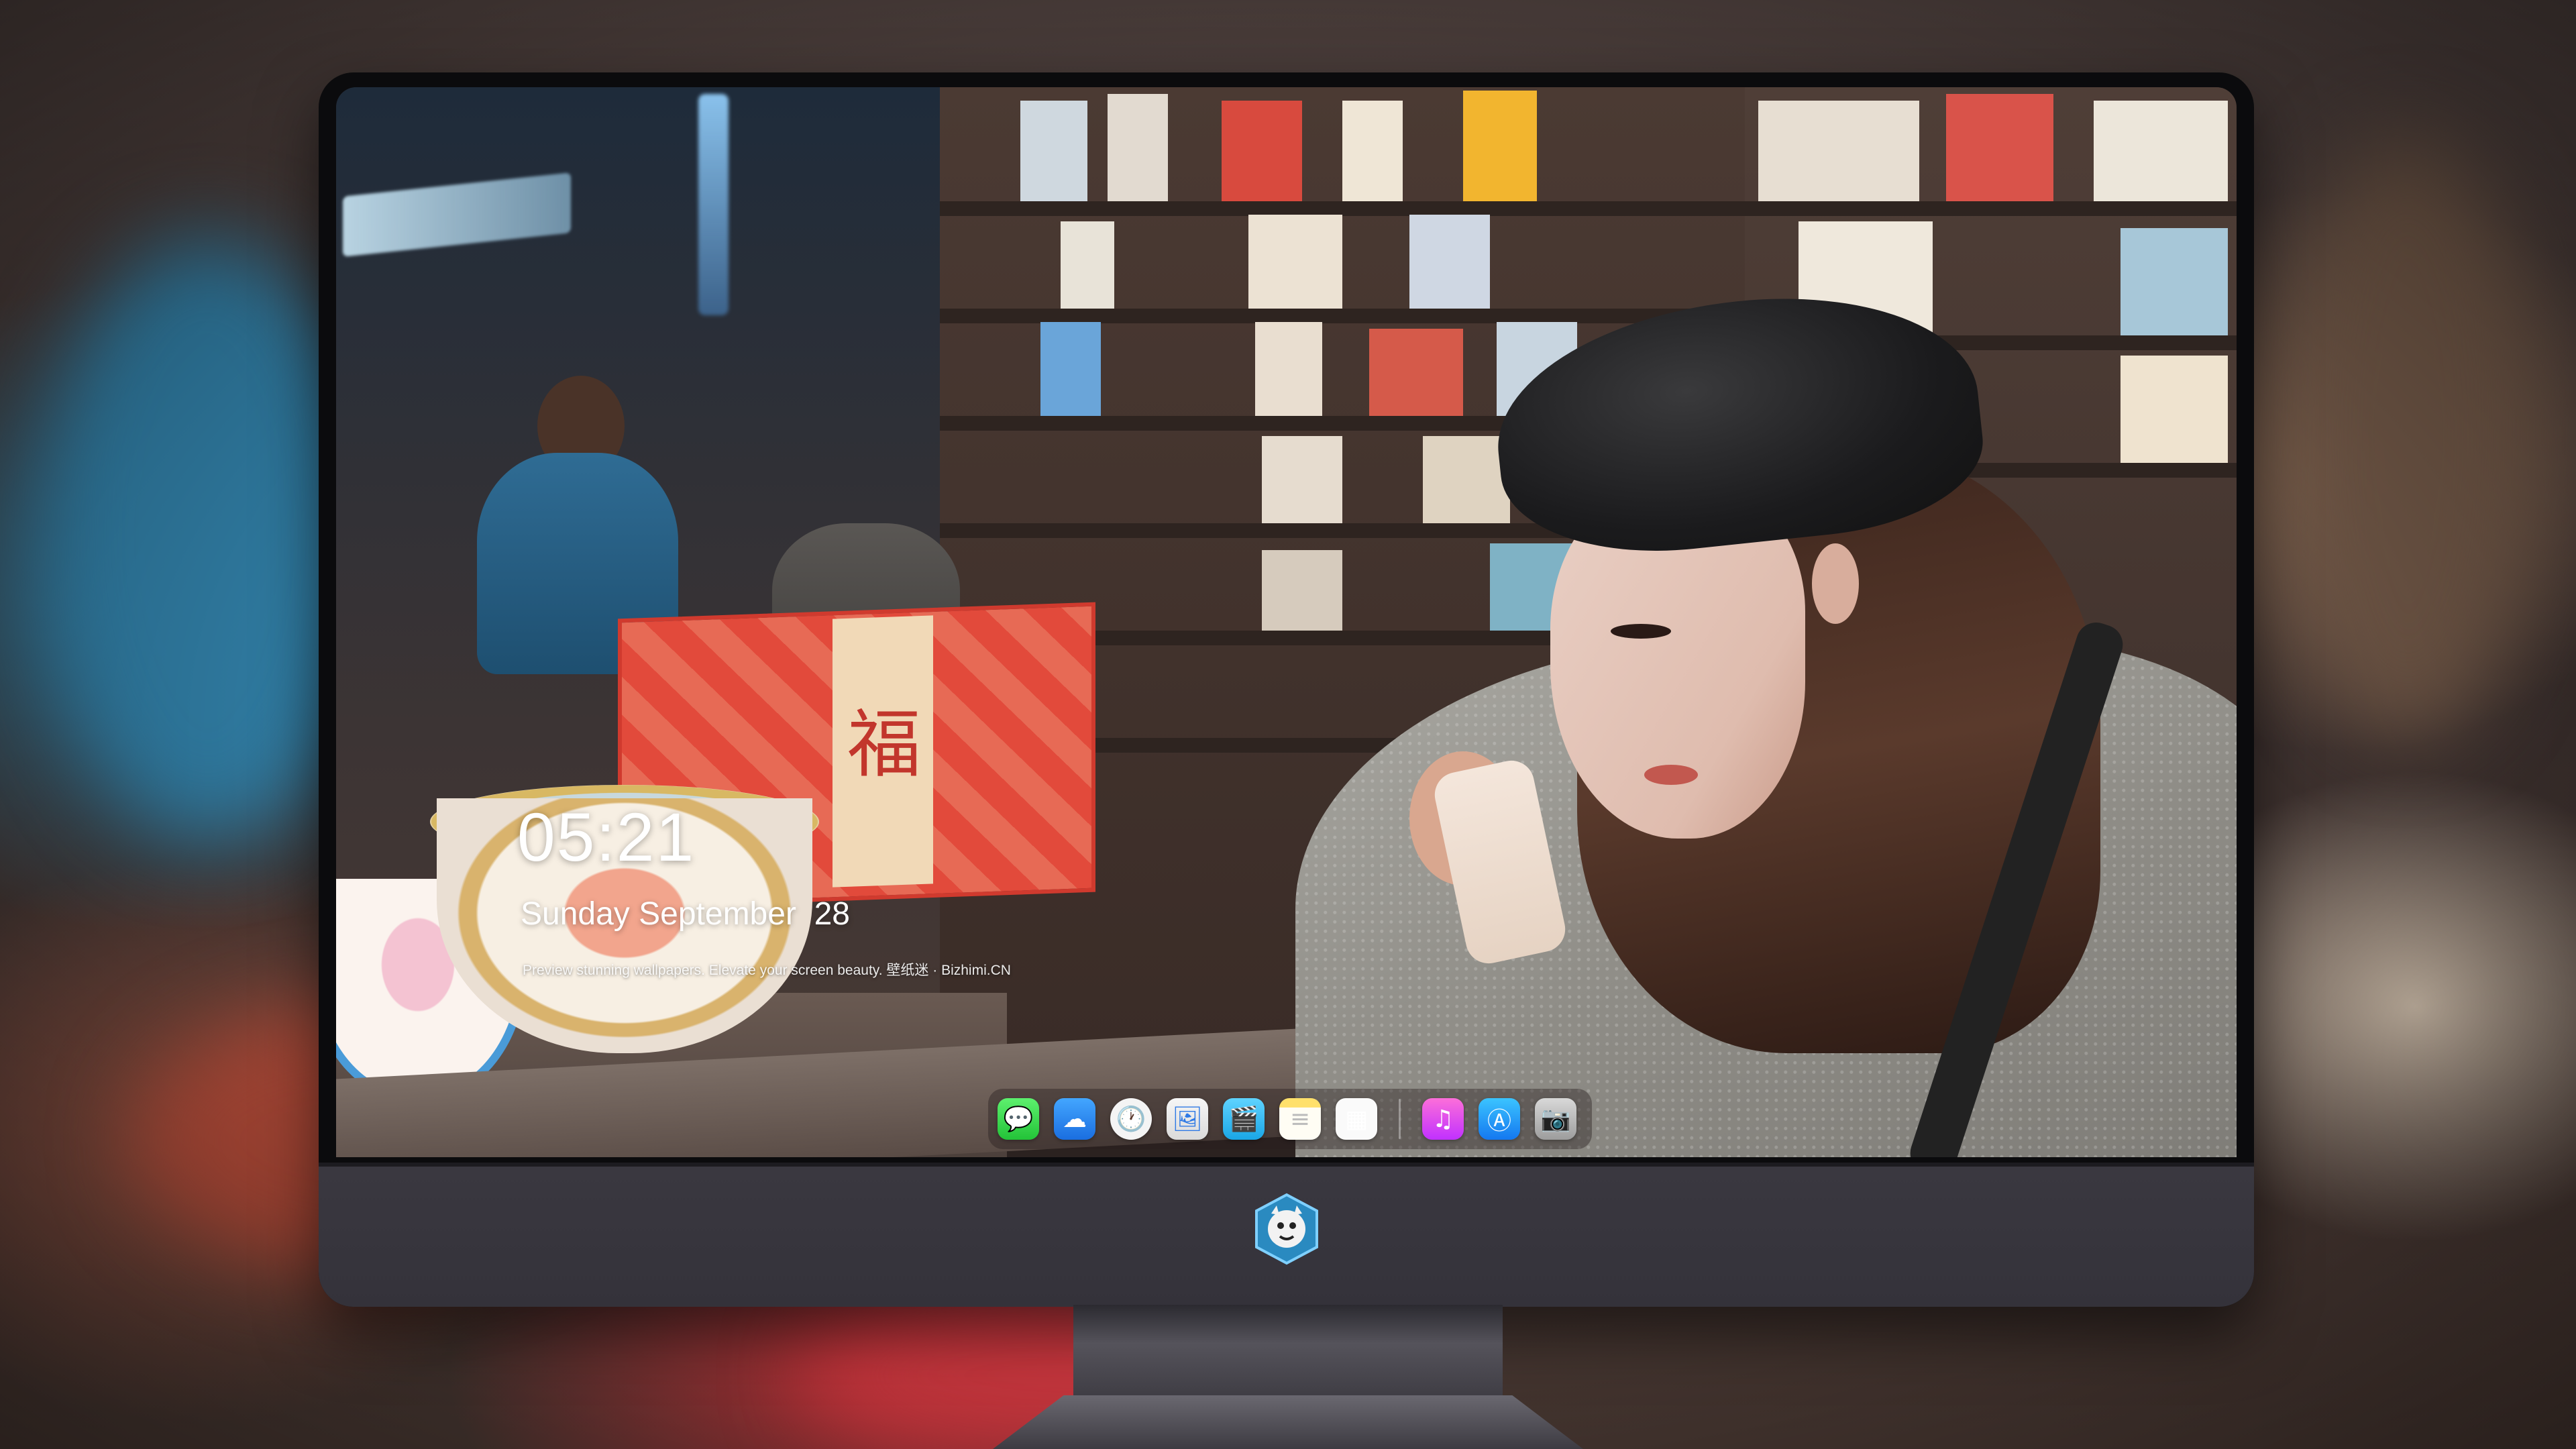 The image size is (2576, 1449). Describe the element at coordinates (1835, 583) in the screenshot. I see `woman-ear` at that location.